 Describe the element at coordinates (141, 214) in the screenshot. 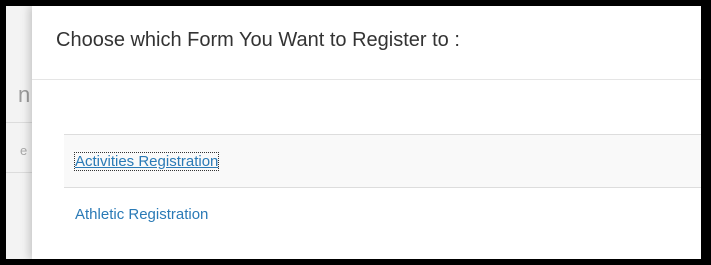

I see `athletic-registration-link: Athletic Registration` at that location.